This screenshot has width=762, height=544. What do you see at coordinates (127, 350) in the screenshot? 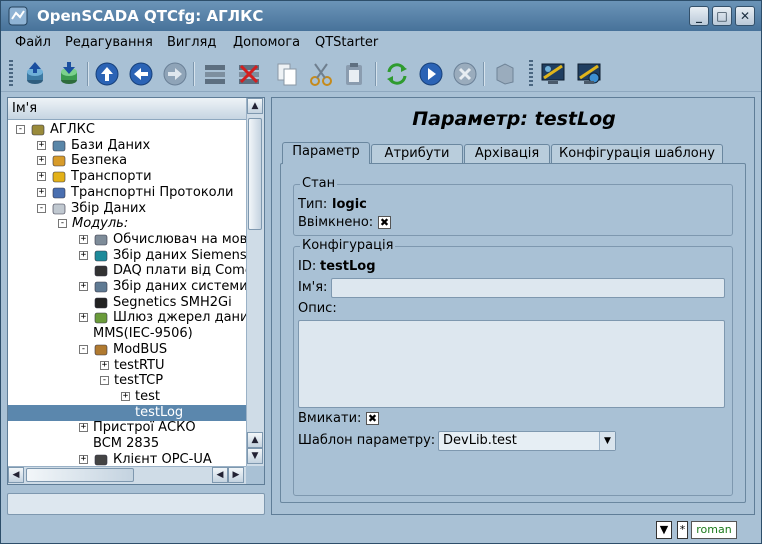
I see `tree-item: - ModBUS` at bounding box center [127, 350].